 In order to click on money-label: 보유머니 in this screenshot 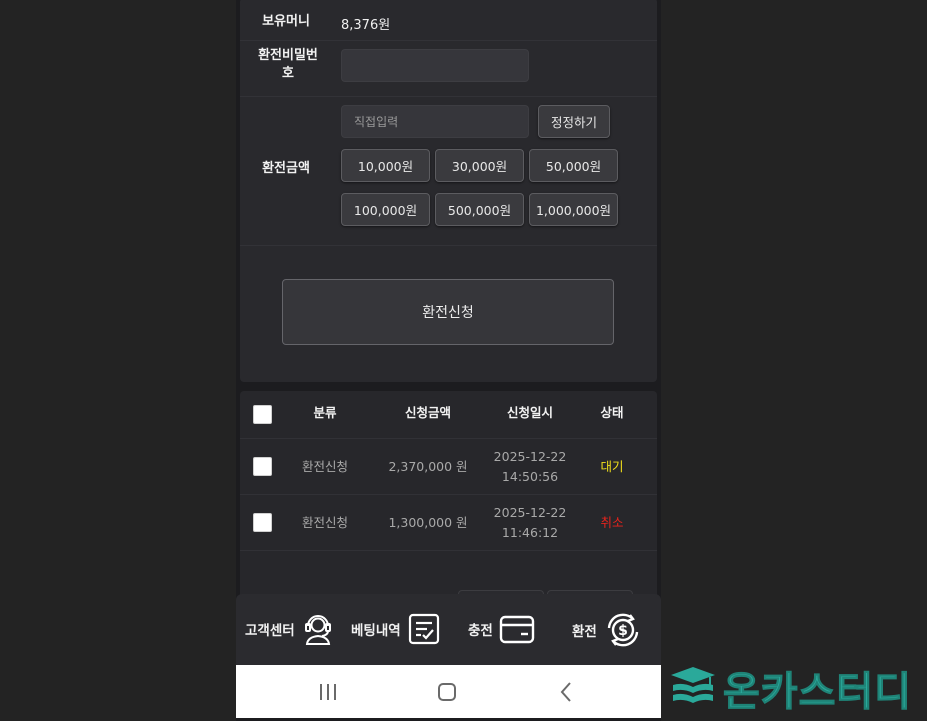, I will do `click(286, 21)`.